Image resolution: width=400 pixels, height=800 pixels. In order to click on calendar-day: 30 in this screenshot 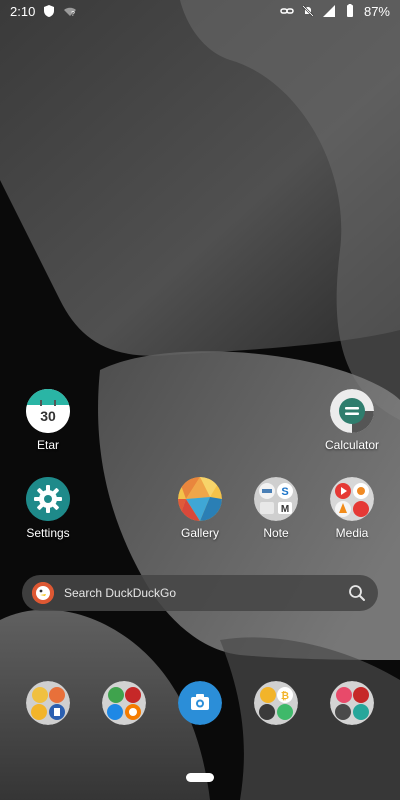, I will do `click(48, 416)`.